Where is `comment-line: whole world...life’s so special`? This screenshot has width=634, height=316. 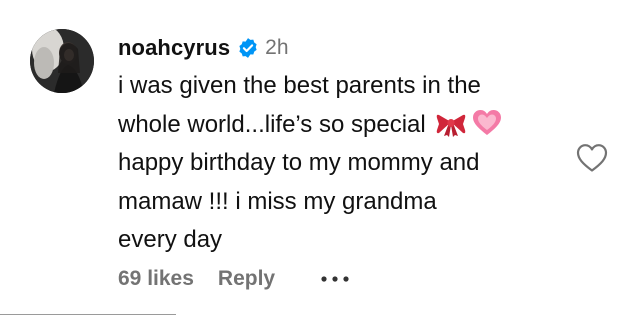 comment-line: whole world...life’s so special is located at coordinates (338, 125).